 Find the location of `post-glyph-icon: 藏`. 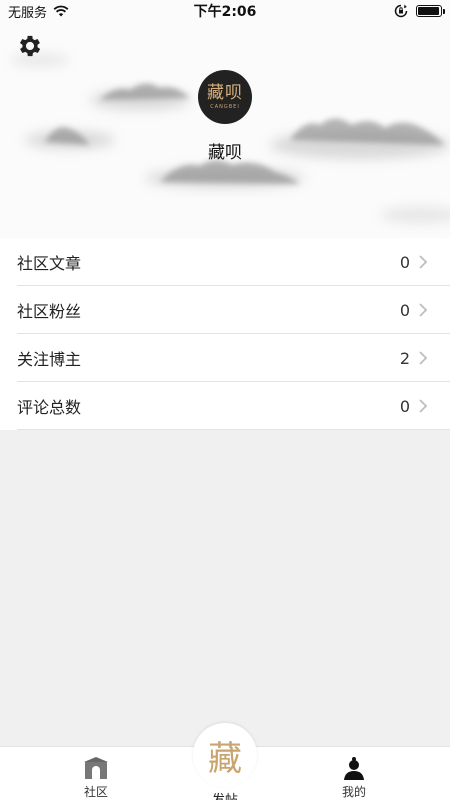

post-glyph-icon: 藏 is located at coordinates (225, 758).